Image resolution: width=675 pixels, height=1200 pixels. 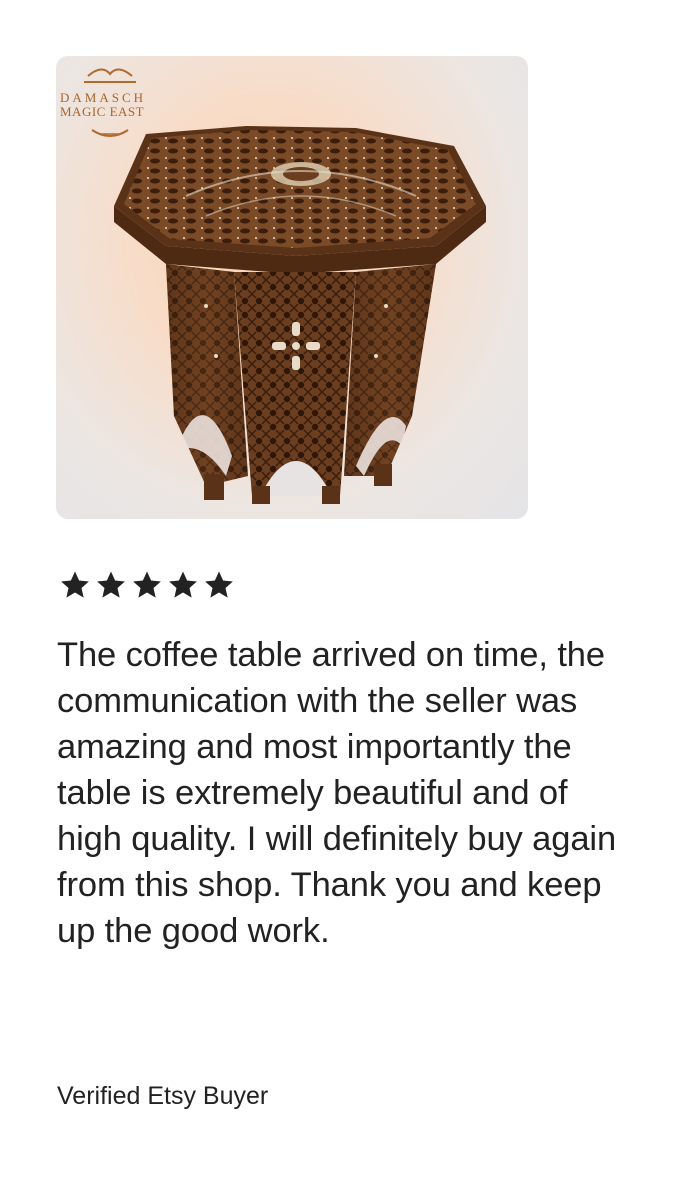 What do you see at coordinates (163, 1096) in the screenshot?
I see `reviewer-label: Verified Etsy Buyer` at bounding box center [163, 1096].